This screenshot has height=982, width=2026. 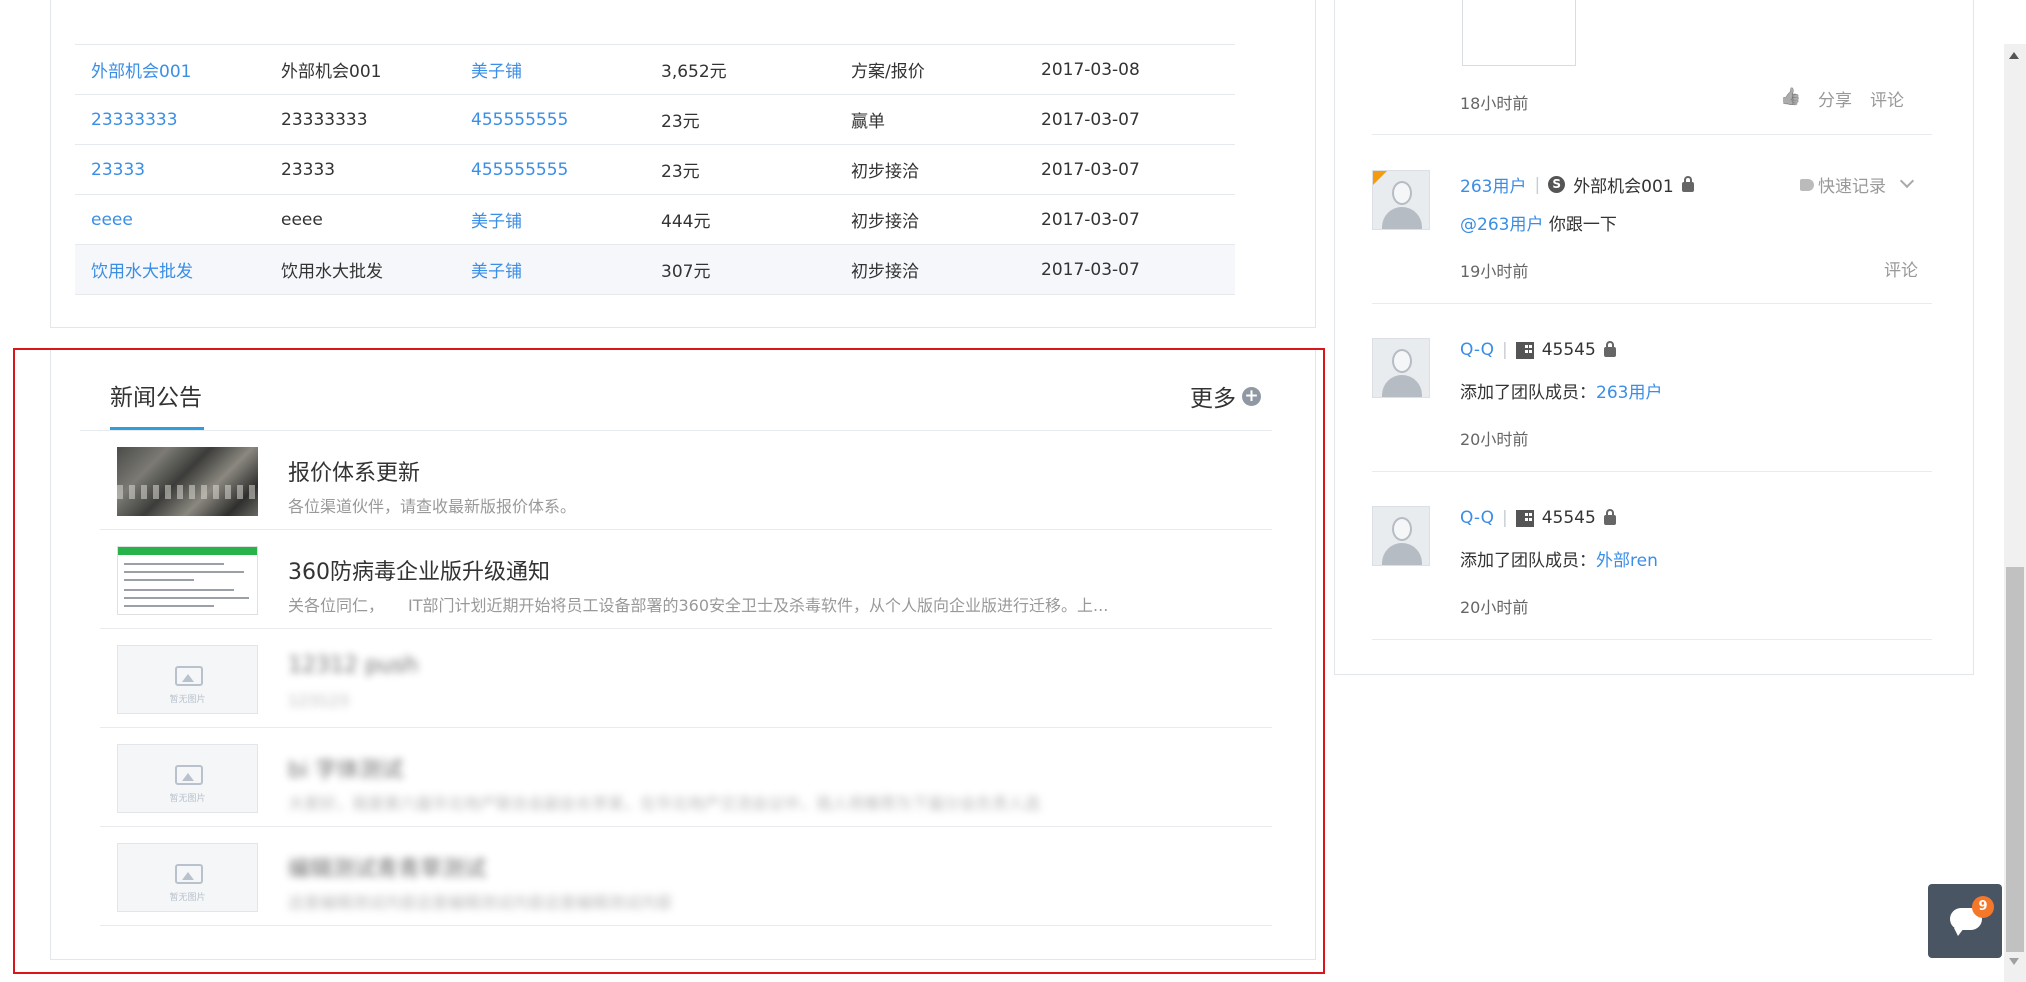 I want to click on feed-header: 263用户 | S 外部机会001, so click(x=1577, y=184).